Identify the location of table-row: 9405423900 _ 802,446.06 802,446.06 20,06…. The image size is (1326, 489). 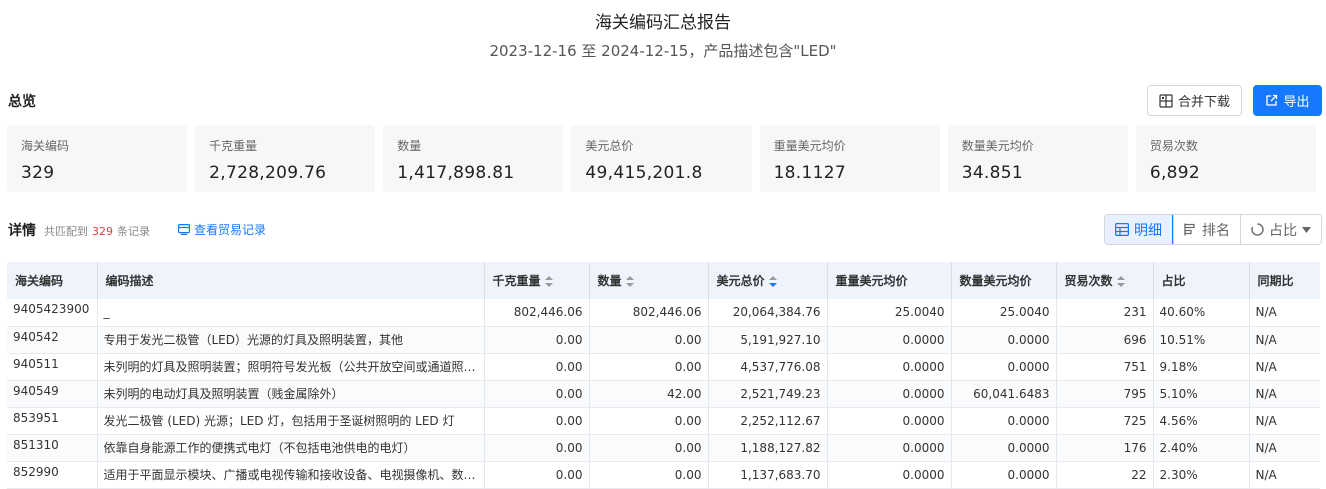
(663, 313).